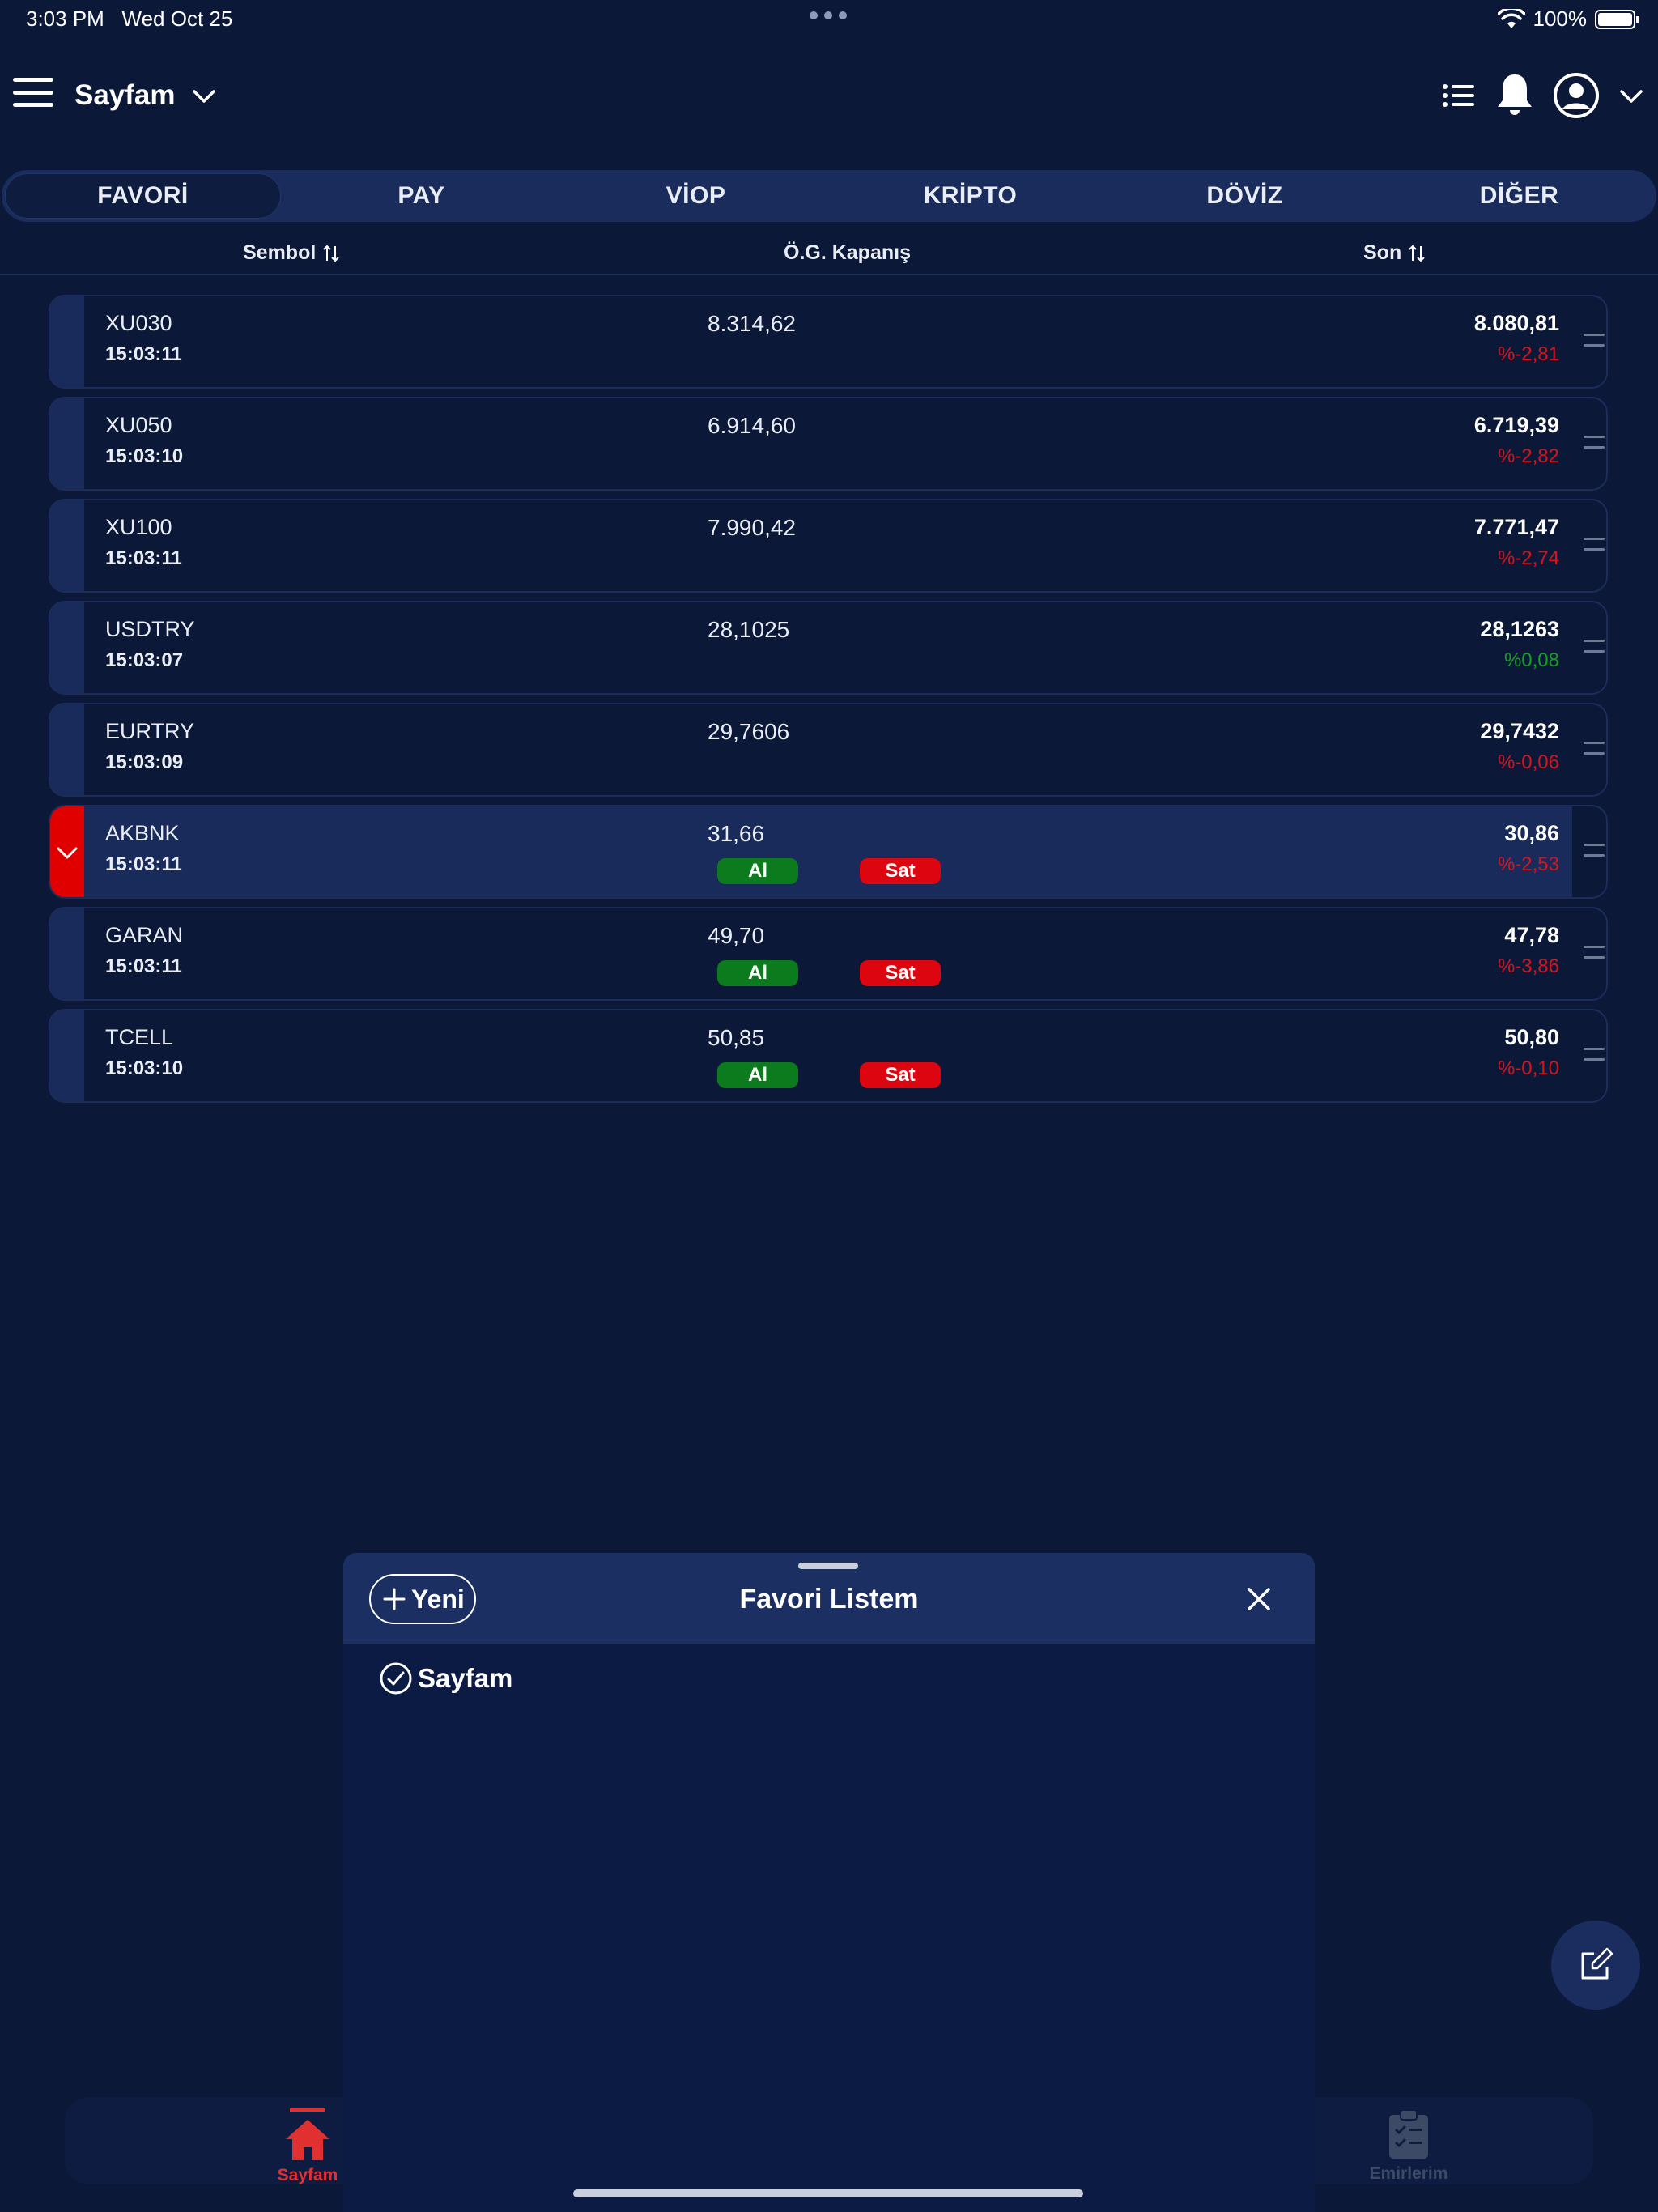 The height and width of the screenshot is (2212, 1658). I want to click on page-title: Sayfam, so click(125, 96).